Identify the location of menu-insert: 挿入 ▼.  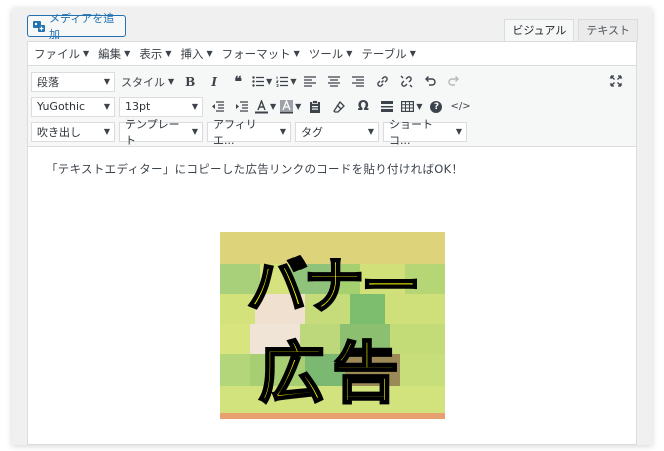
(196, 54).